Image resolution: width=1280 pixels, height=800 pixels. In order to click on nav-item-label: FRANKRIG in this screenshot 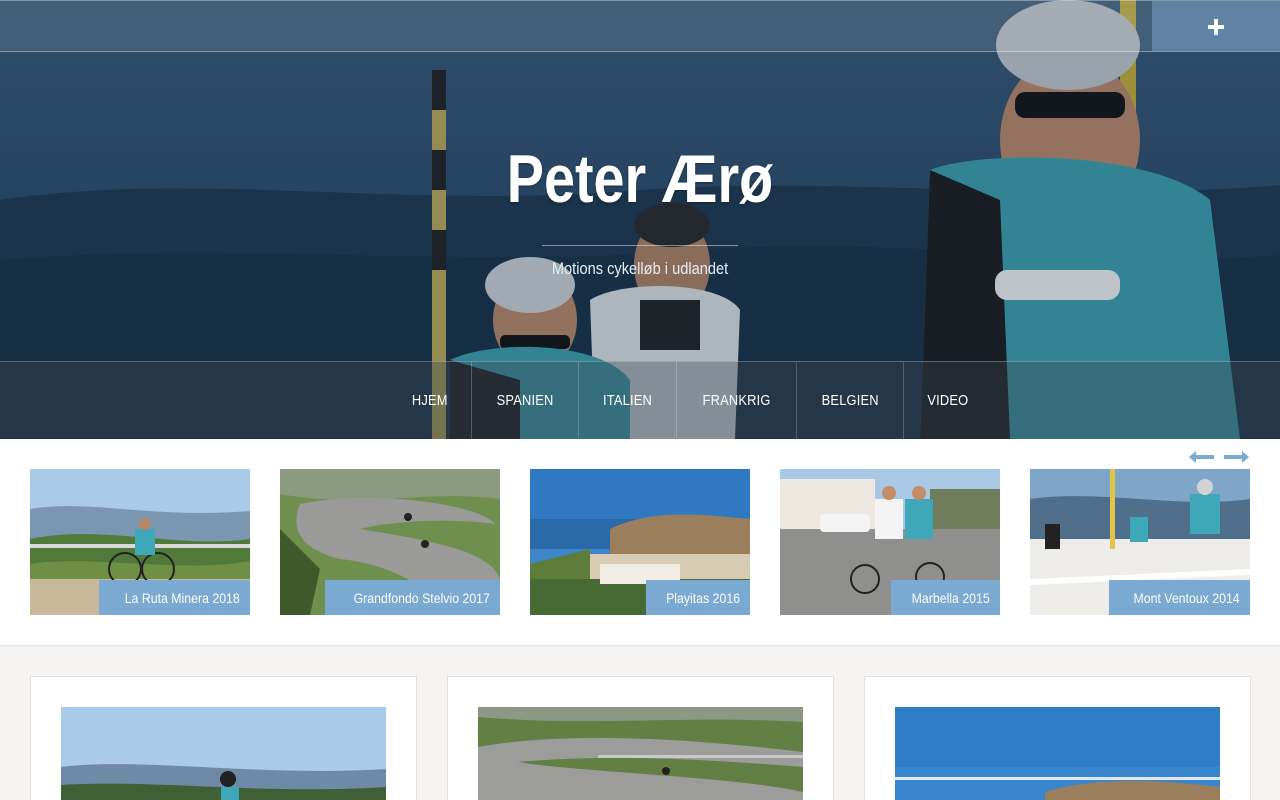, I will do `click(736, 400)`.